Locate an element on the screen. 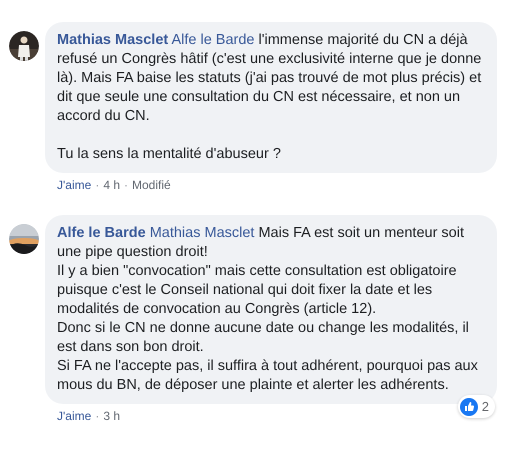  author-link: Mathias Masclet is located at coordinates (112, 40).